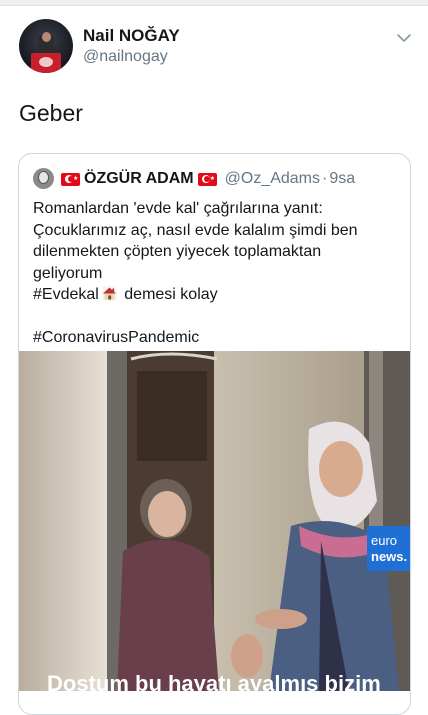 The width and height of the screenshot is (428, 715). I want to click on top-divider, so click(214, 3).